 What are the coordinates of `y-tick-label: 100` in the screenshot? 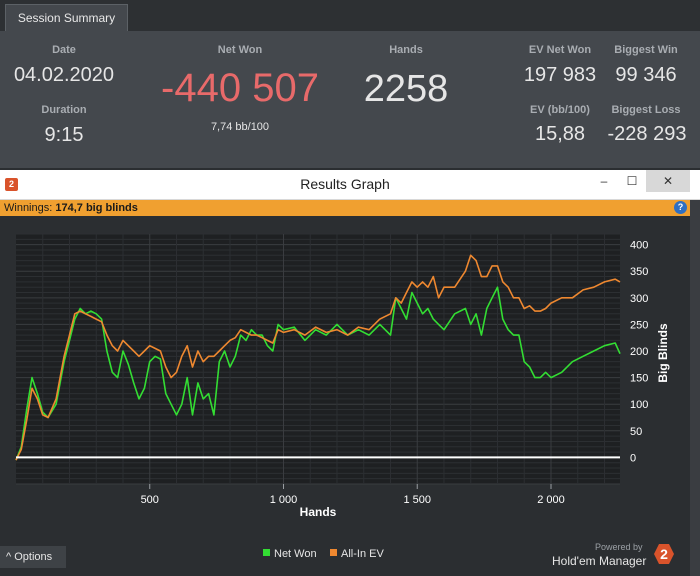 It's located at (639, 405).